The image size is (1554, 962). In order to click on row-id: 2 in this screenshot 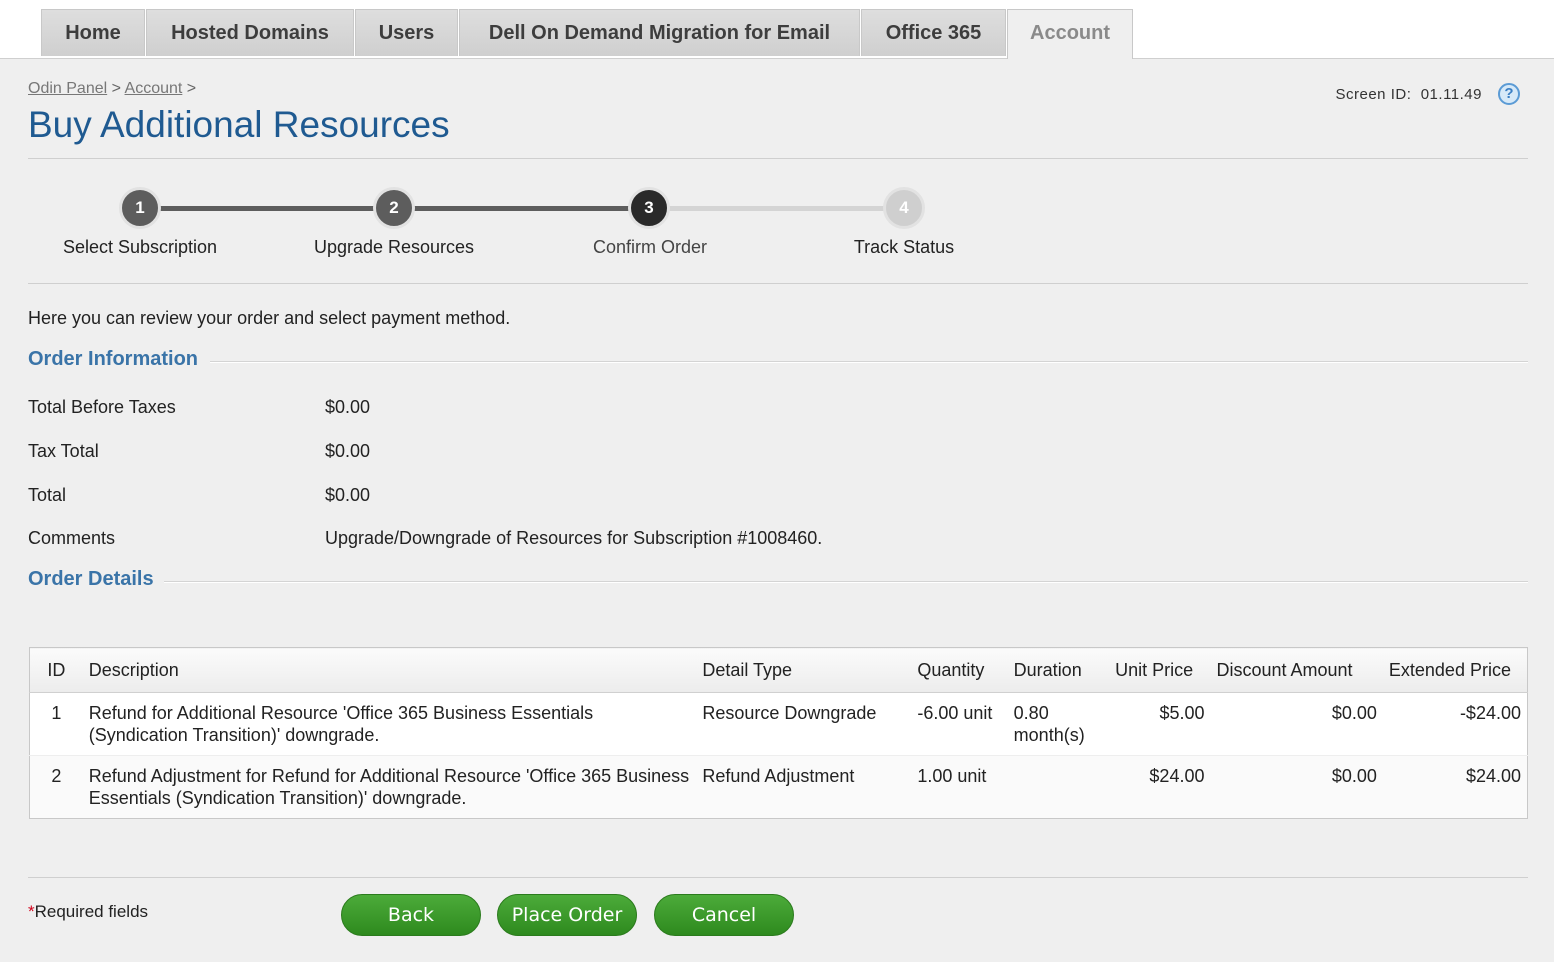, I will do `click(56, 787)`.